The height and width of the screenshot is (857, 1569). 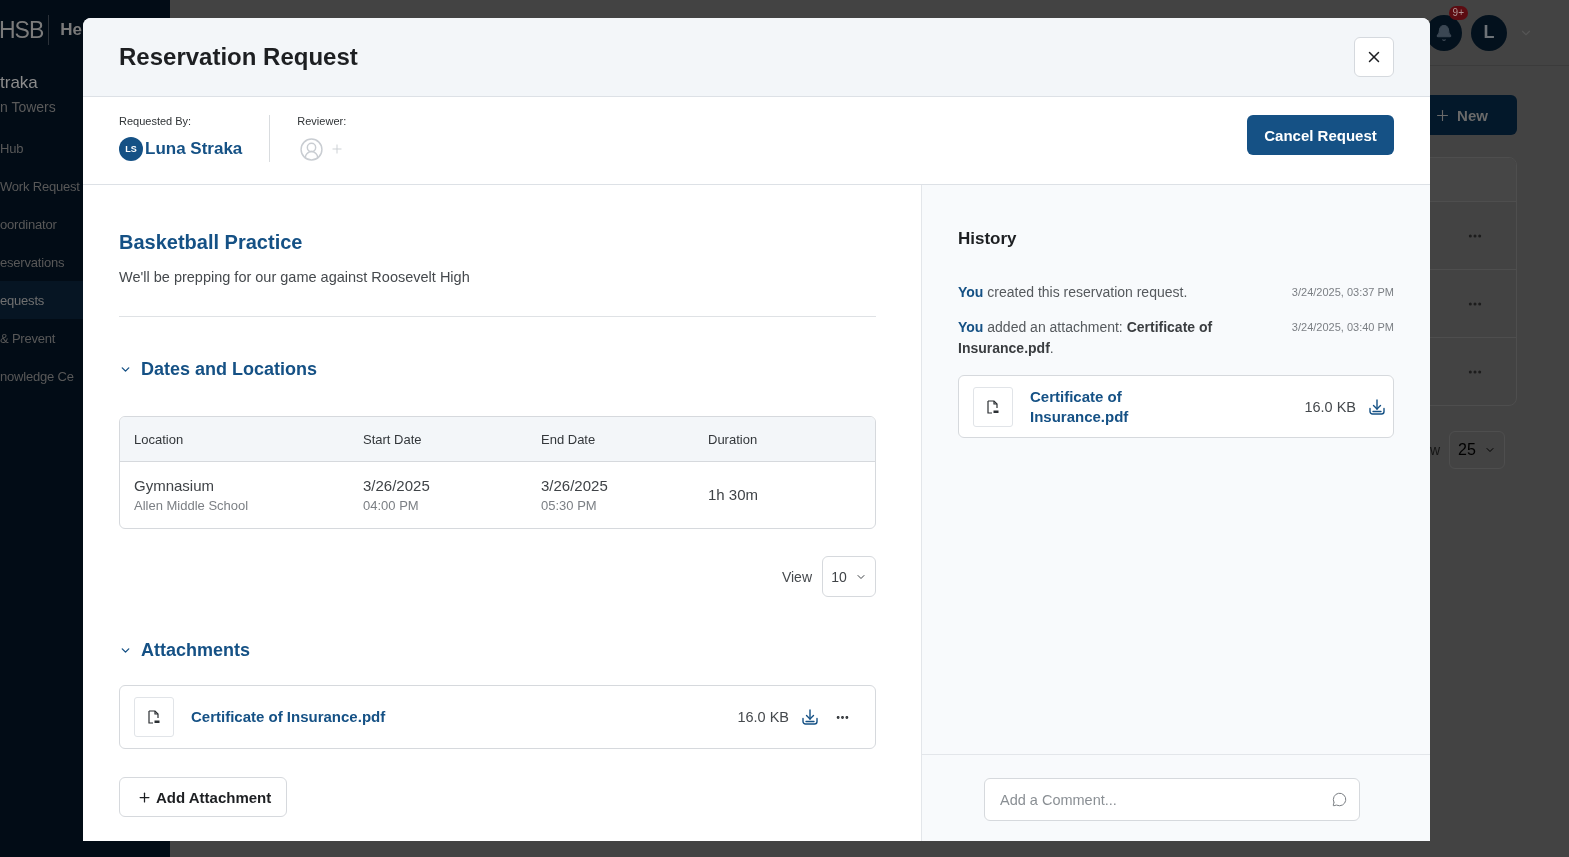 I want to click on view-label: View, so click(x=796, y=576).